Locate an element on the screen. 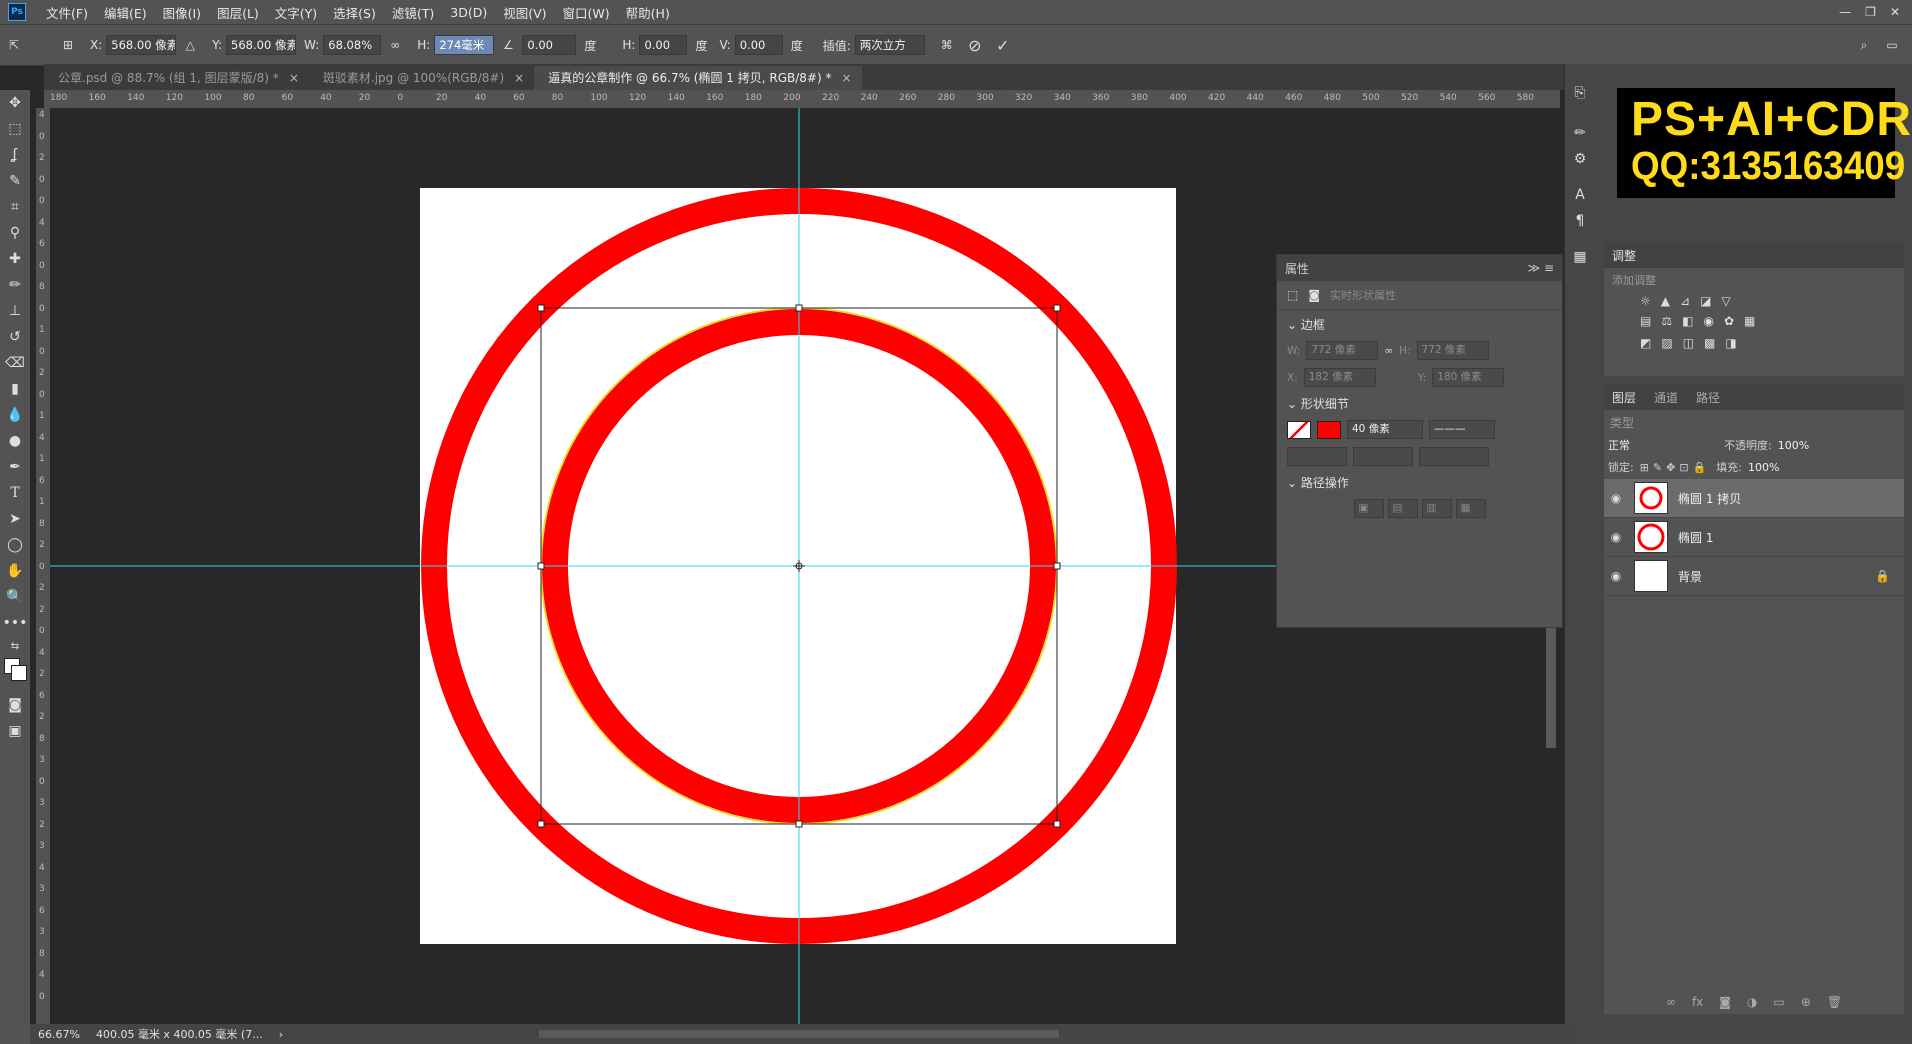 This screenshot has height=1044, width=1912. dodge-tool-icon: ● is located at coordinates (15, 441).